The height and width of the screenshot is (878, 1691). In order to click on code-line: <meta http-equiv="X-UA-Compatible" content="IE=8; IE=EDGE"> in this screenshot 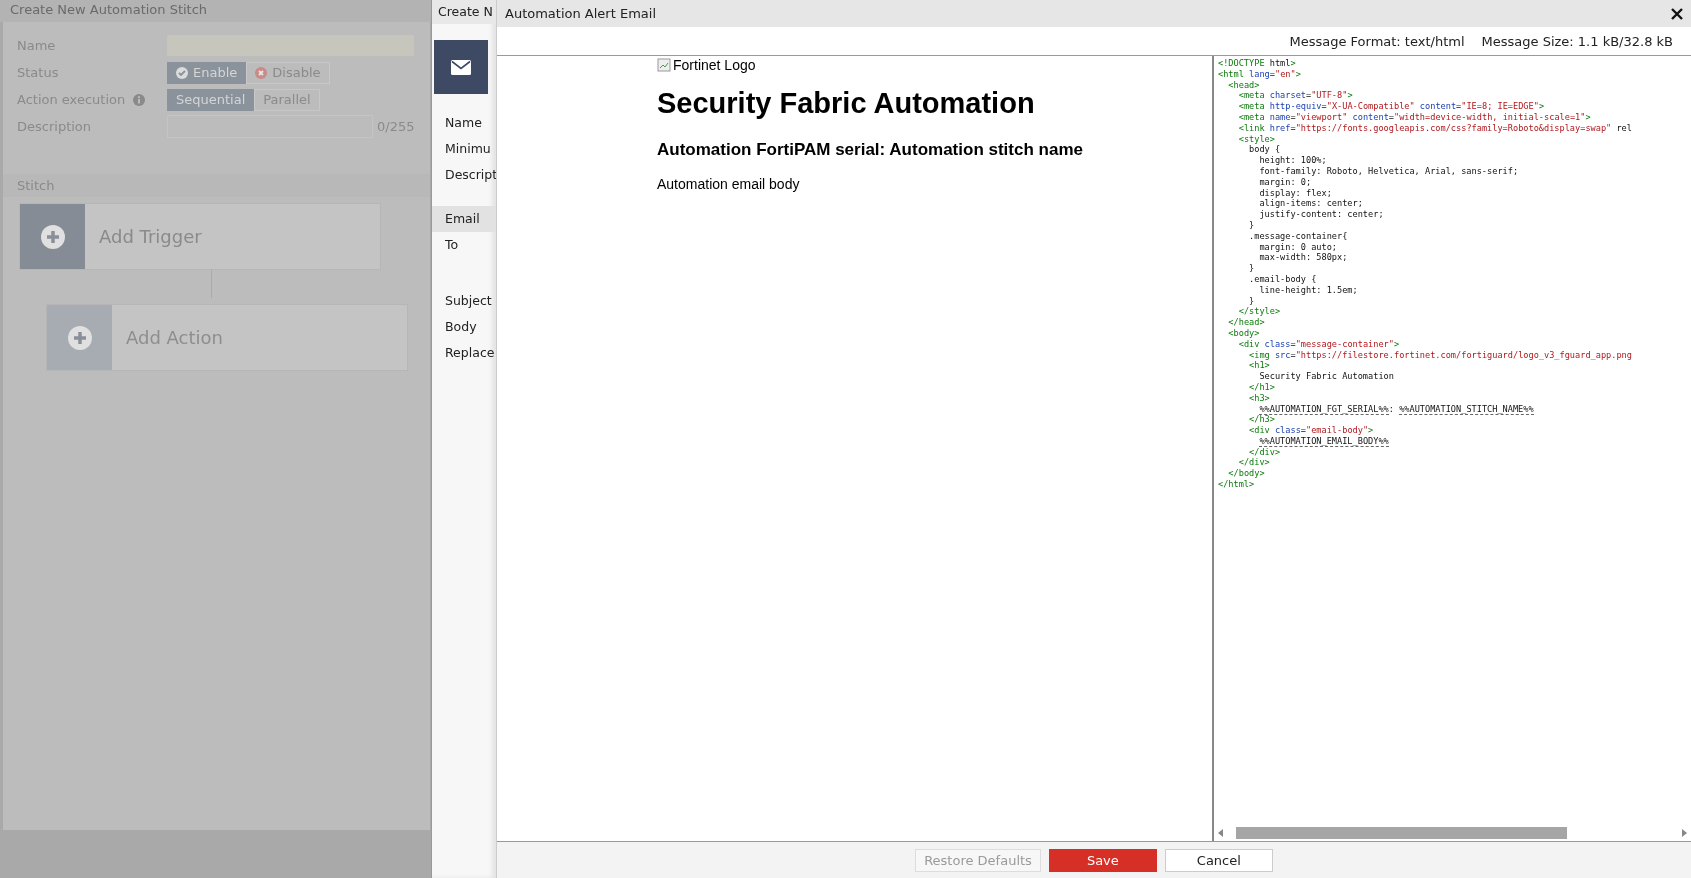, I will do `click(1391, 106)`.